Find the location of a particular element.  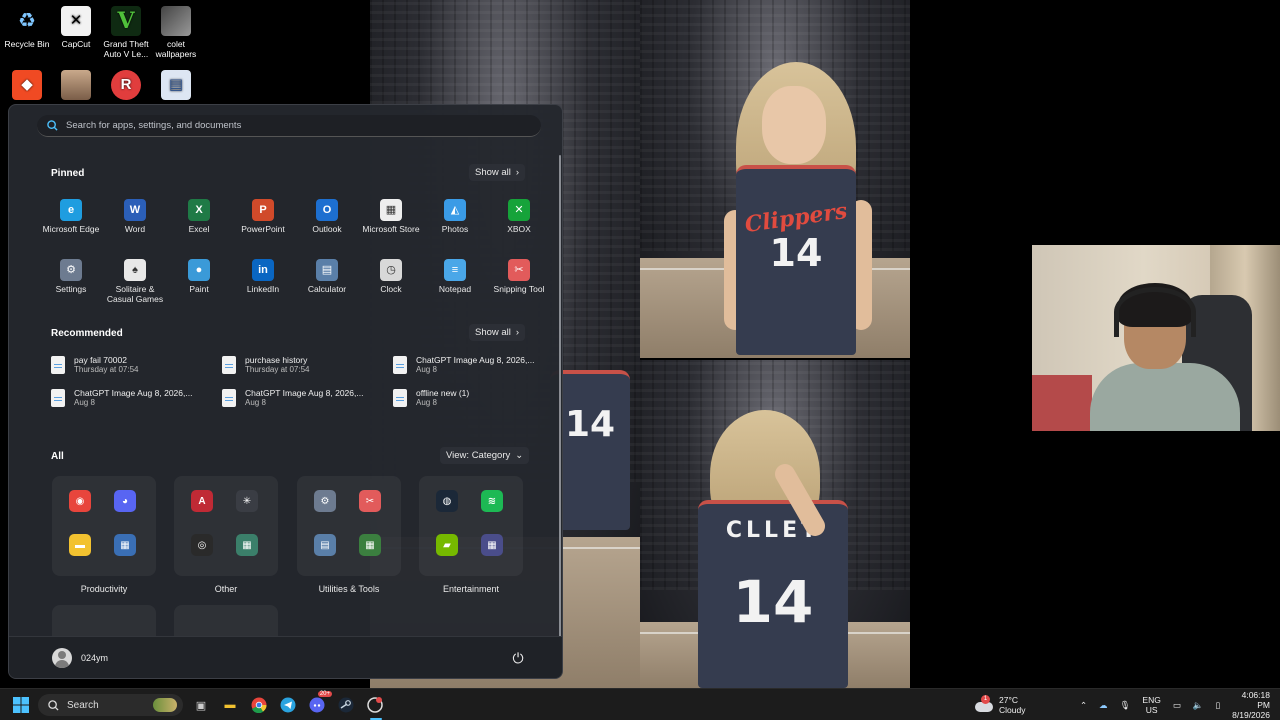

linkedin-icon: in is located at coordinates (263, 270).